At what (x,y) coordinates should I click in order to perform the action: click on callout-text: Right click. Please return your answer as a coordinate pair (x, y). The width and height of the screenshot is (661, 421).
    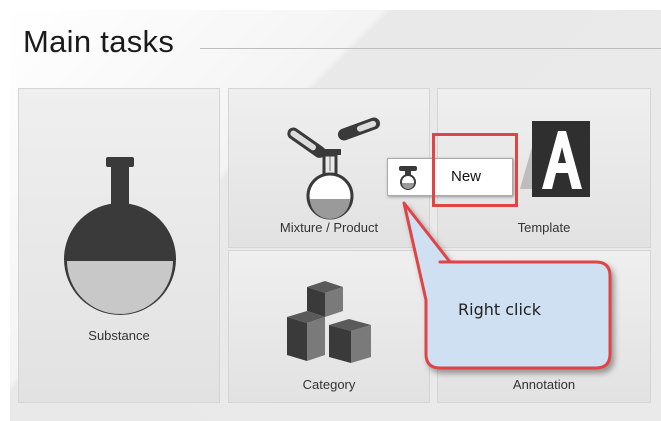
    Looking at the image, I should click on (499, 309).